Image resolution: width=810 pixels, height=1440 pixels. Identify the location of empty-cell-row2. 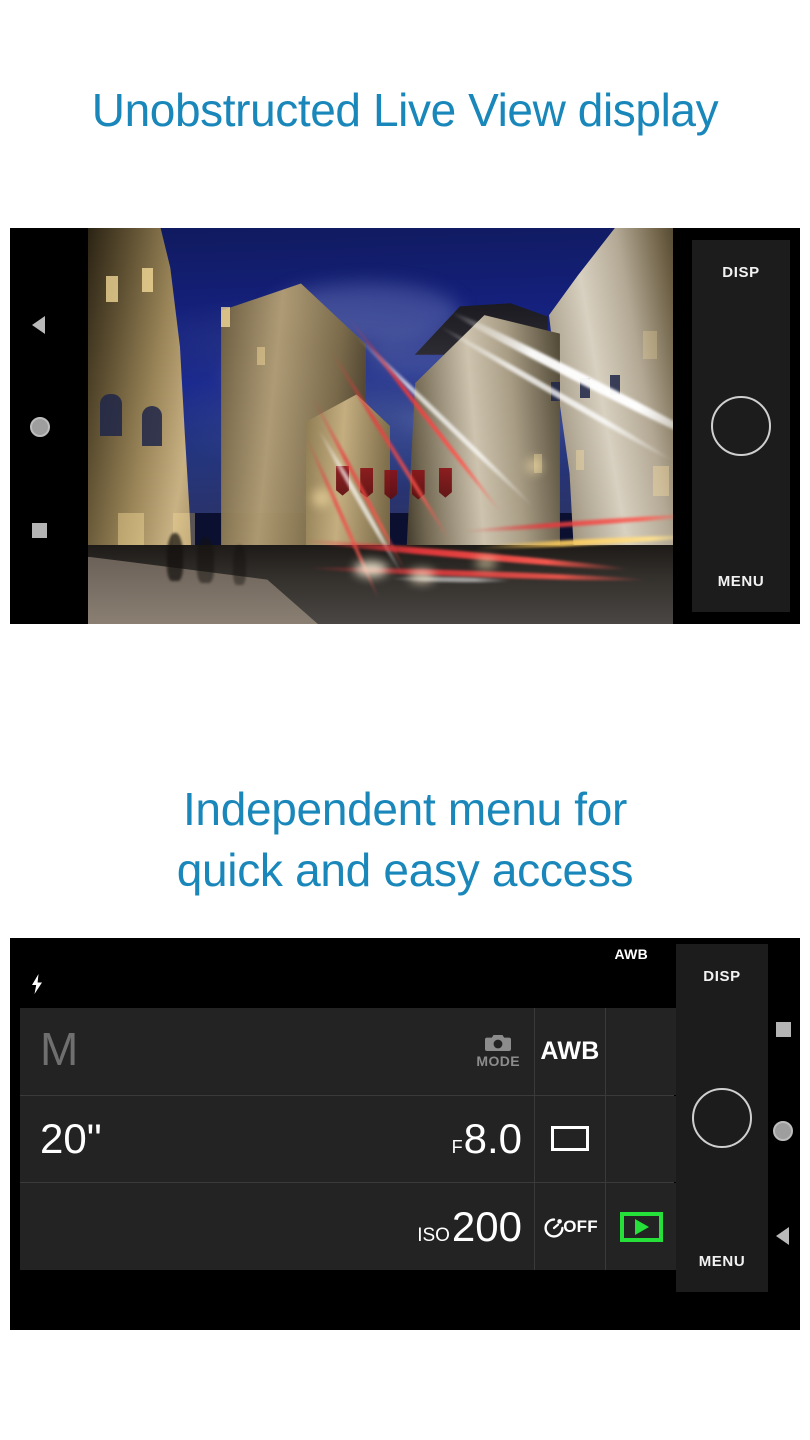
(641, 1139).